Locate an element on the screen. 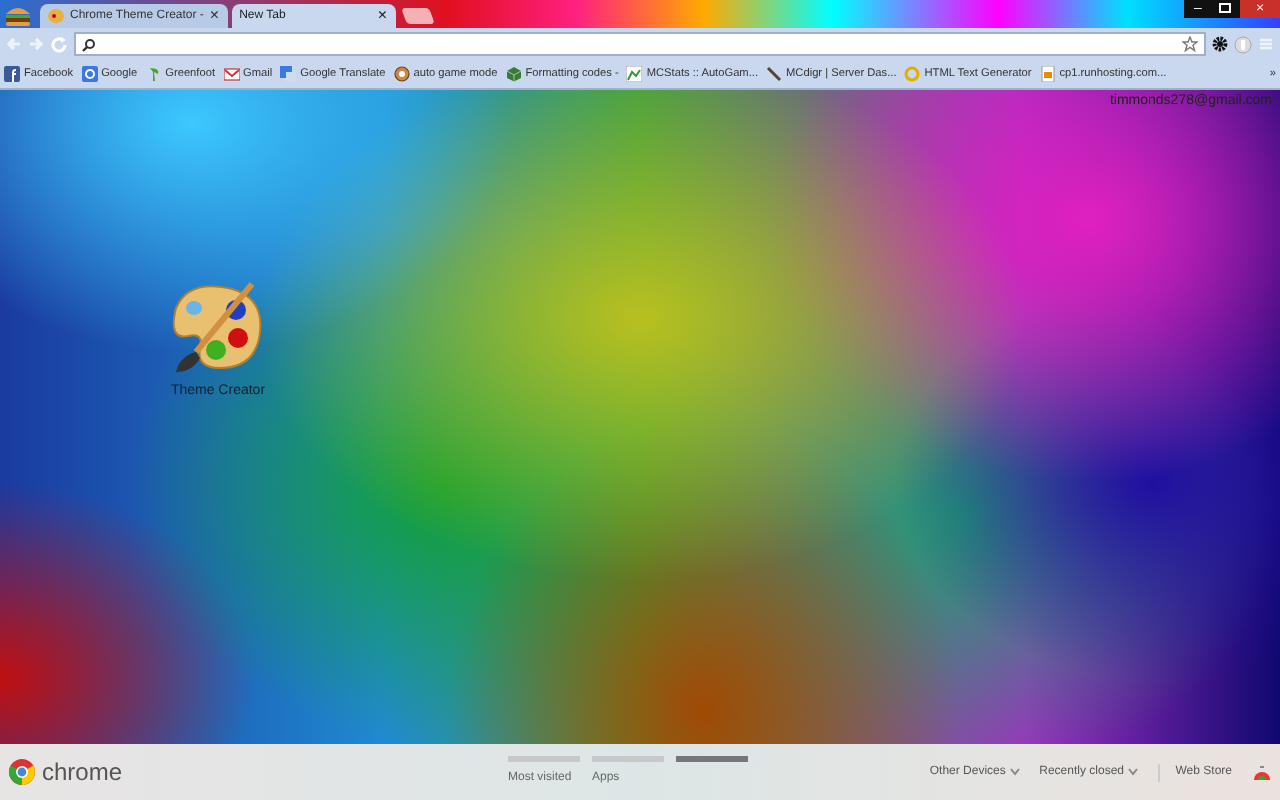 The width and height of the screenshot is (1280, 800). cube-icon is located at coordinates (513, 73).